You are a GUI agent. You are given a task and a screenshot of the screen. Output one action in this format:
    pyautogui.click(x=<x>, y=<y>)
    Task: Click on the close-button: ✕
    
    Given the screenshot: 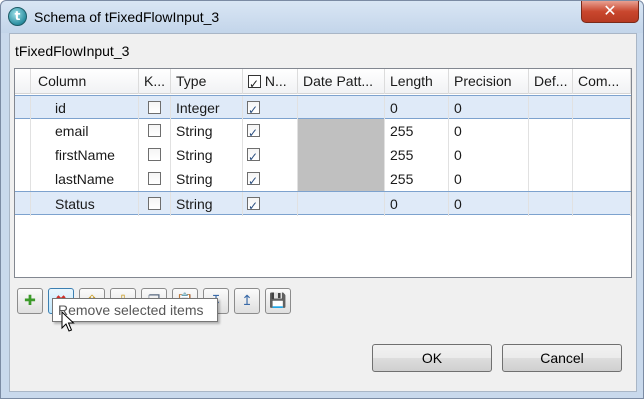 What is the action you would take?
    pyautogui.click(x=610, y=12)
    